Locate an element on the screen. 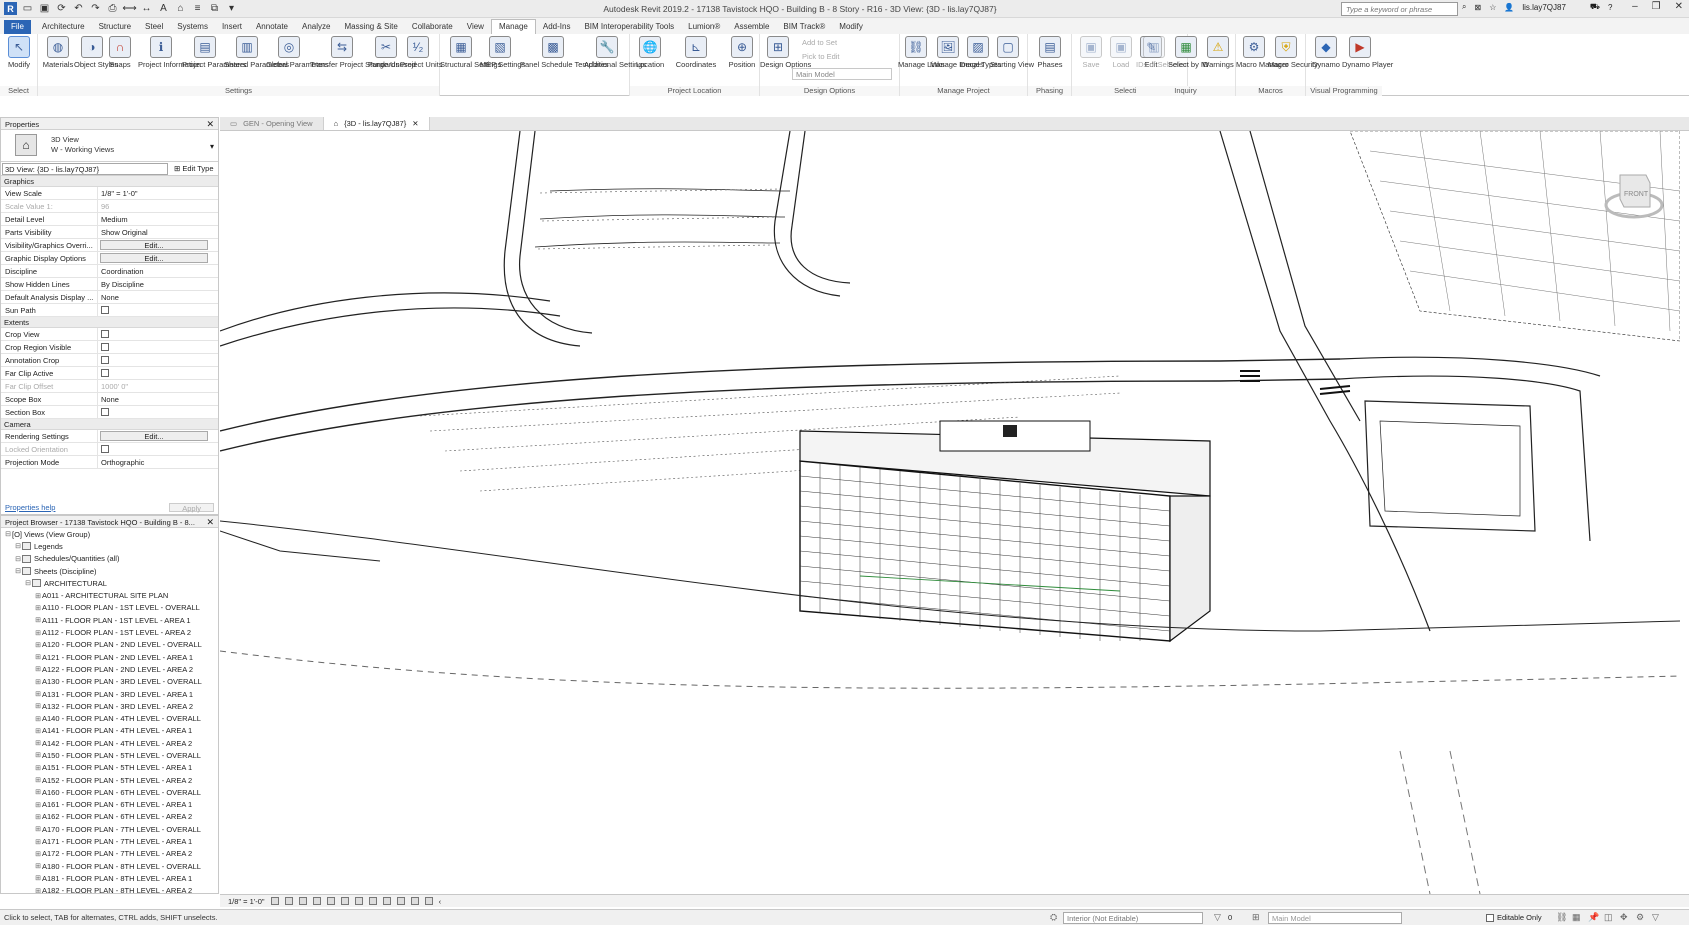 This screenshot has height=925, width=1689. background-process-icon: ⚙ is located at coordinates (1640, 917).